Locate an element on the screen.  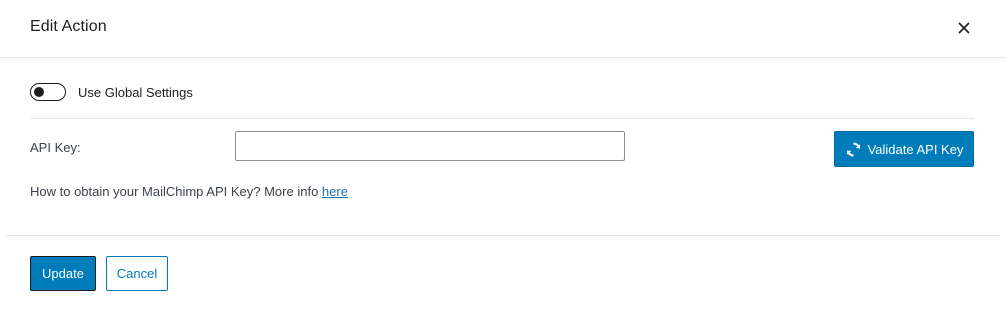
close-icon is located at coordinates (964, 28).